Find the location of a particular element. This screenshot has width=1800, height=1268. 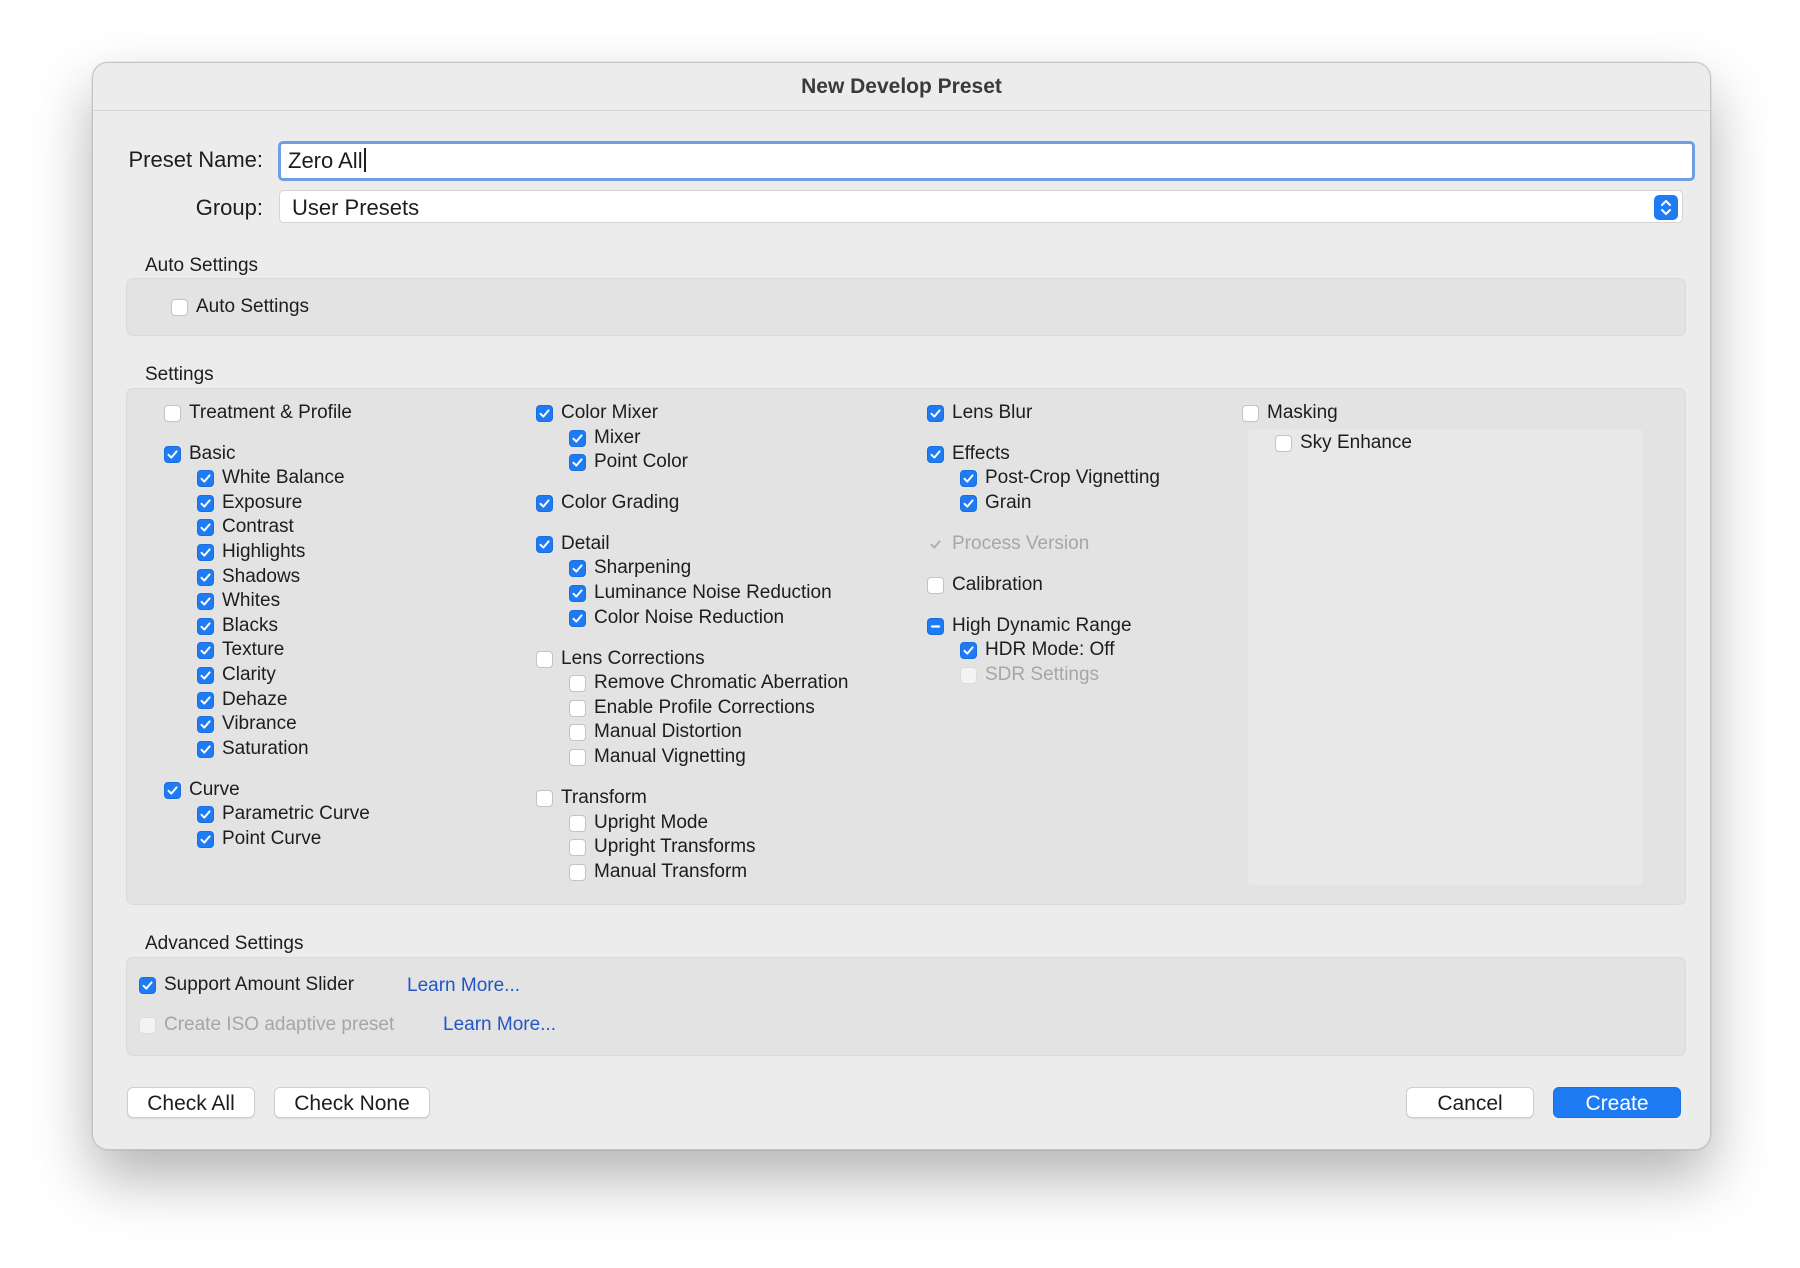

checkbox-masking: Masking is located at coordinates (1290, 413).